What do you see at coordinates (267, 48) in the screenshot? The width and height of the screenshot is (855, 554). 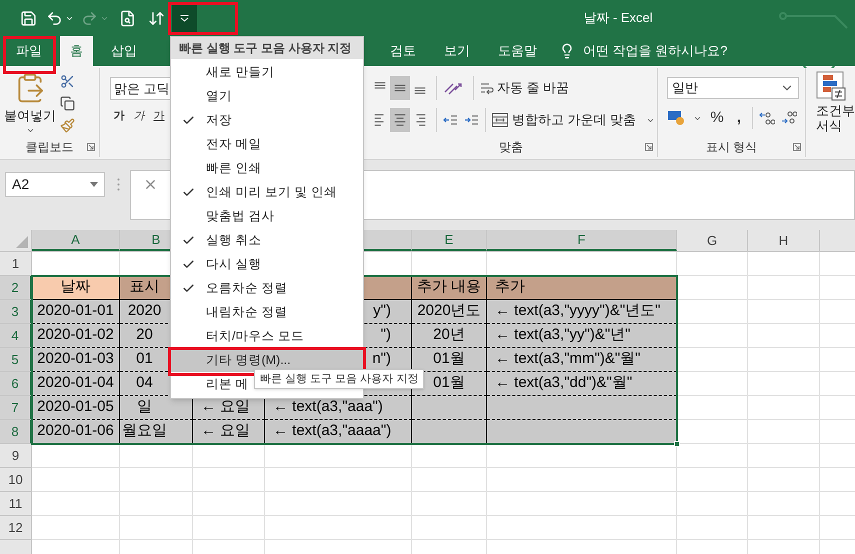 I see `menu-header: 빠른 실행 도구 모음 사용자 지정` at bounding box center [267, 48].